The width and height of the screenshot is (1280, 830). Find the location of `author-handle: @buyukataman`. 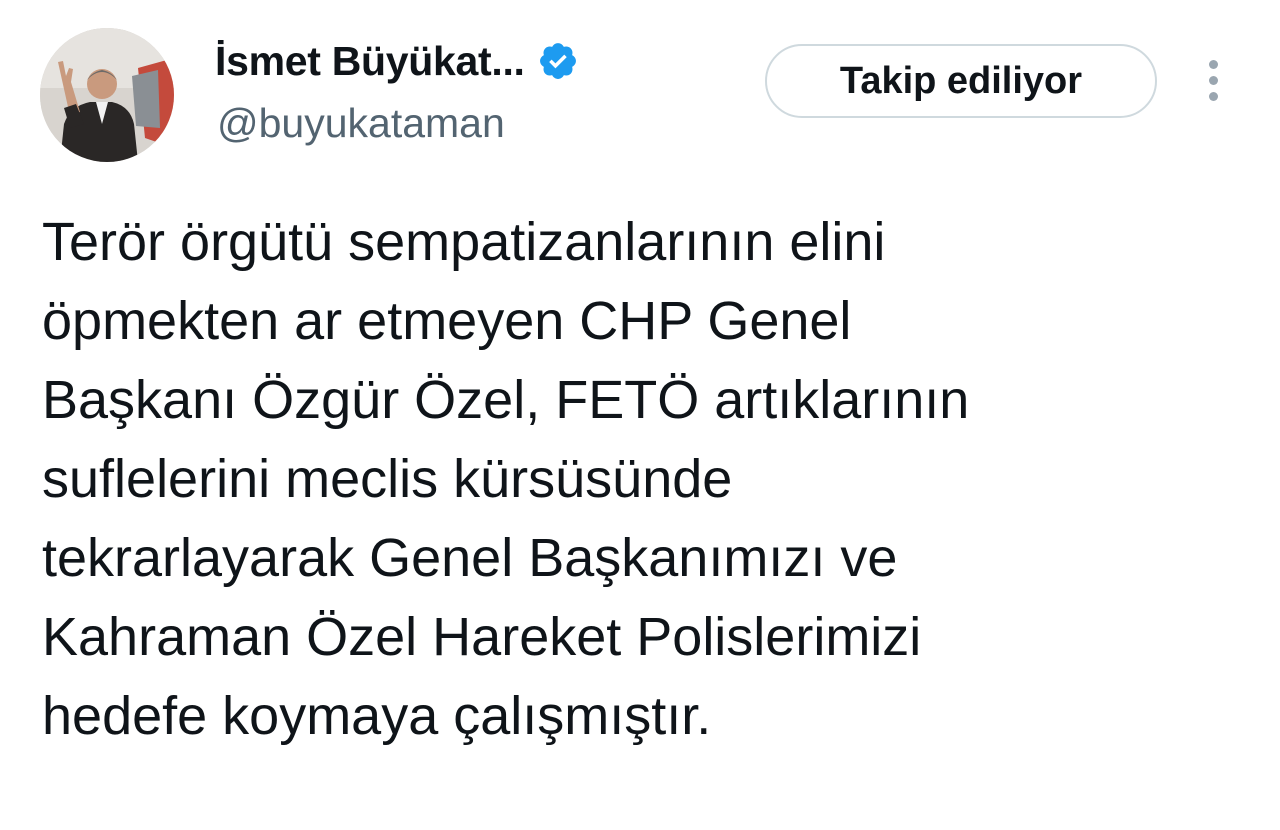

author-handle: @buyukataman is located at coordinates (361, 123).